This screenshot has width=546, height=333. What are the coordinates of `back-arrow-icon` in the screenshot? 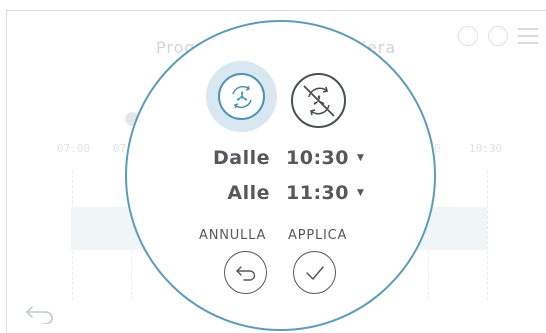 It's located at (40, 315).